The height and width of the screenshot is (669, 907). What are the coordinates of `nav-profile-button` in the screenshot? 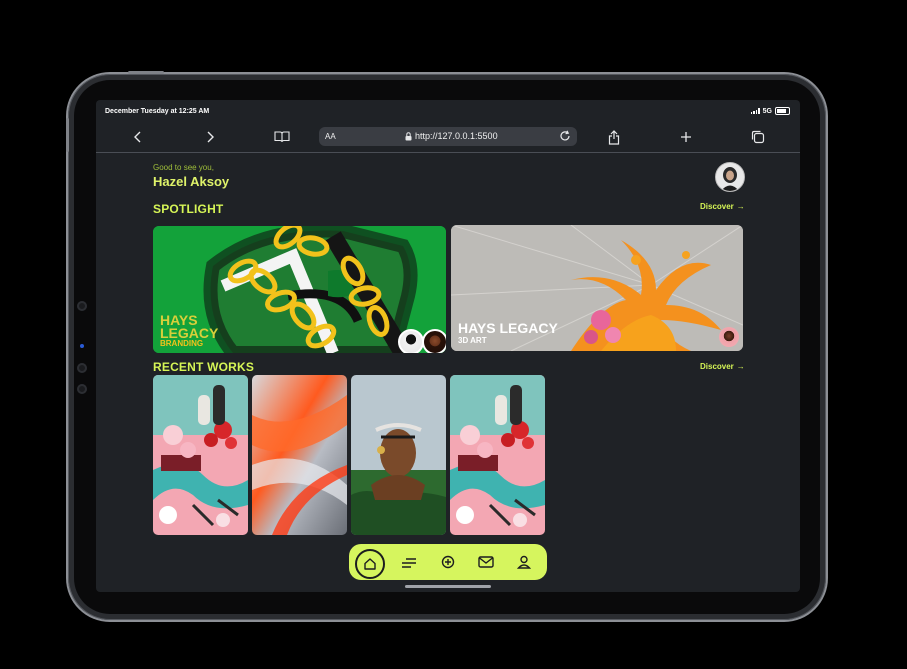 It's located at (524, 562).